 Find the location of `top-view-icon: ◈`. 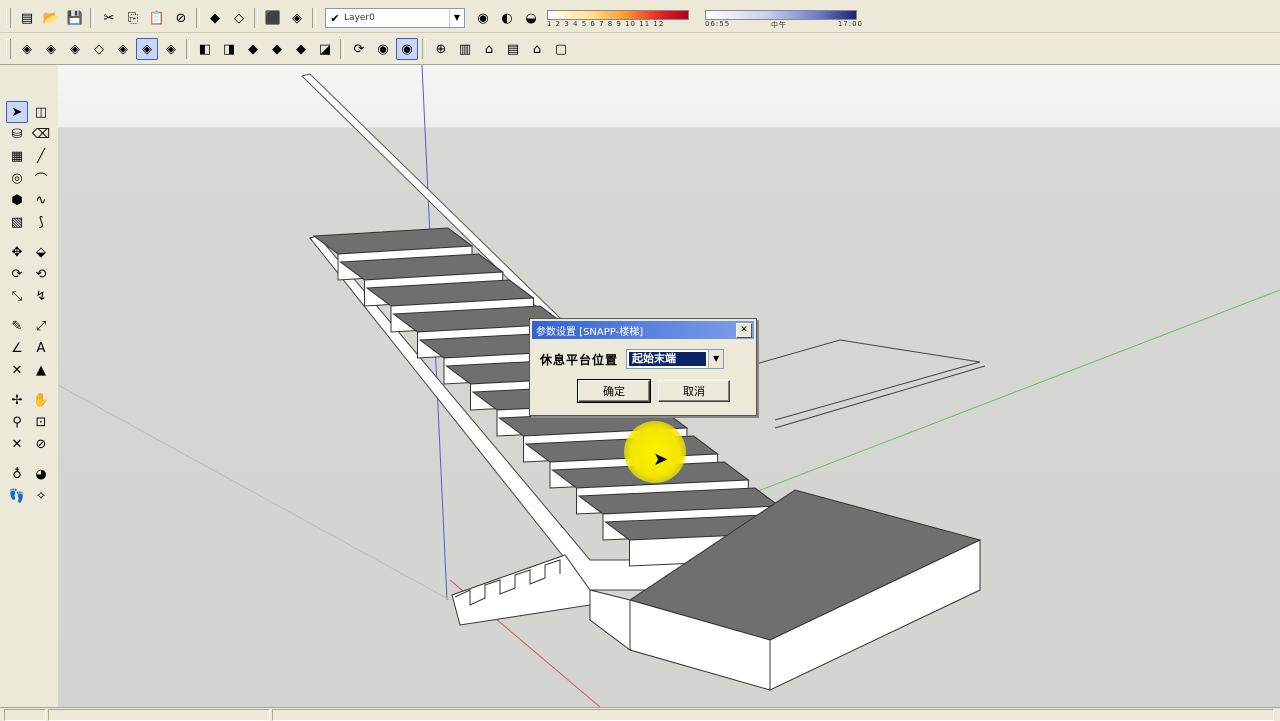

top-view-icon: ◈ is located at coordinates (51, 49).